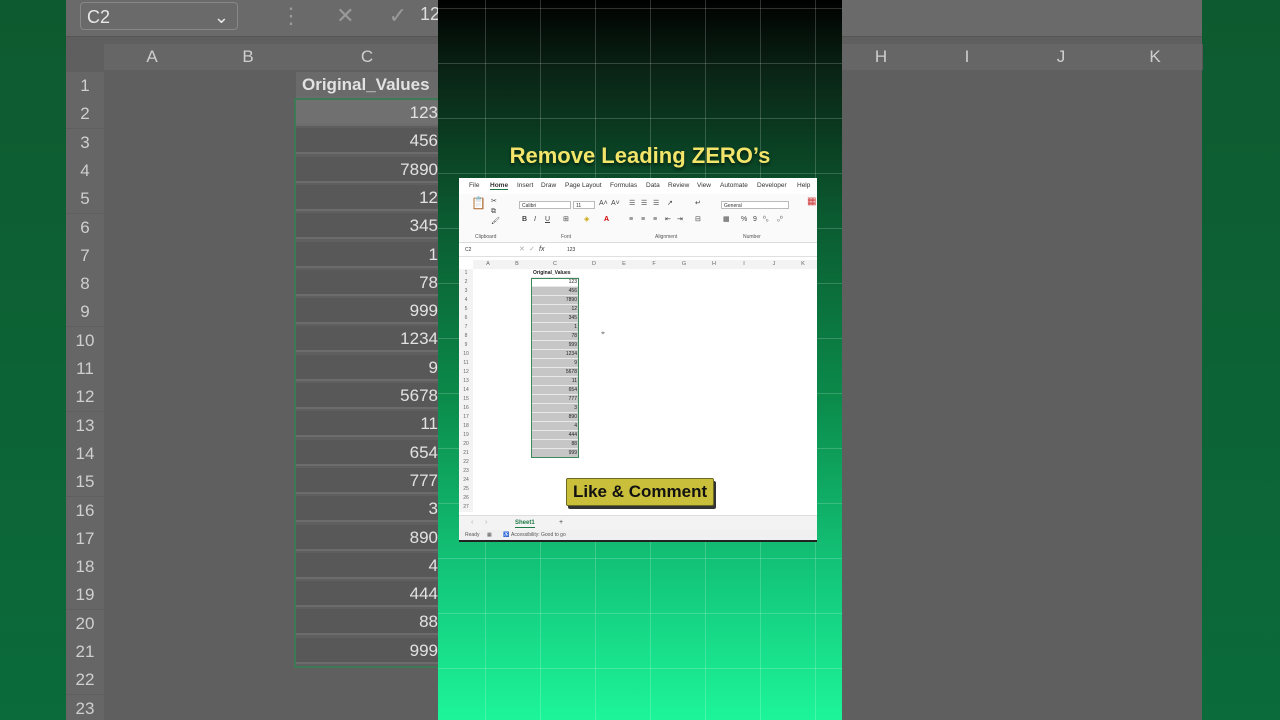 Image resolution: width=1280 pixels, height=720 pixels. Describe the element at coordinates (615, 204) in the screenshot. I see `decrease-font-icon: A˅` at that location.